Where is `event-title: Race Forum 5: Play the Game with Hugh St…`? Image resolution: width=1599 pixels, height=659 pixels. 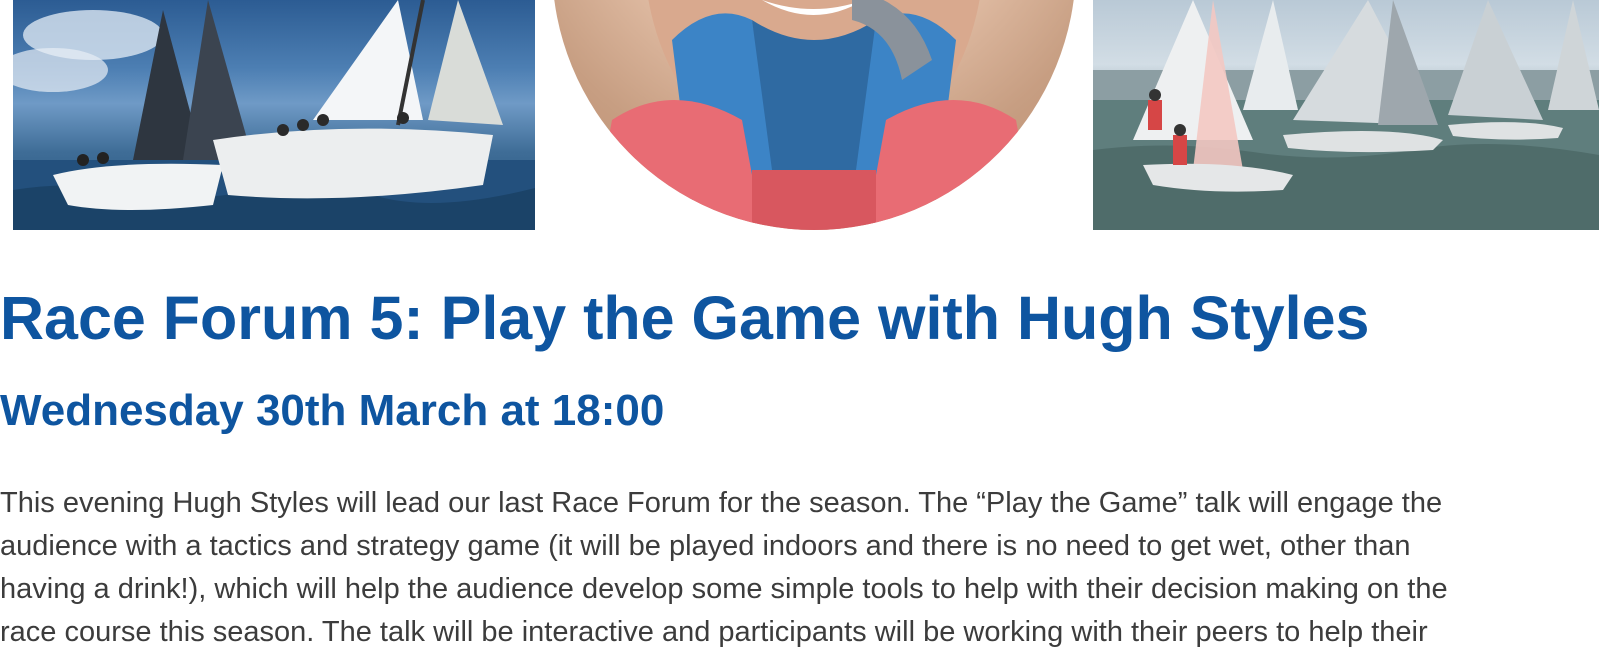
event-title: Race Forum 5: Play the Game with Hugh St… is located at coordinates (685, 318).